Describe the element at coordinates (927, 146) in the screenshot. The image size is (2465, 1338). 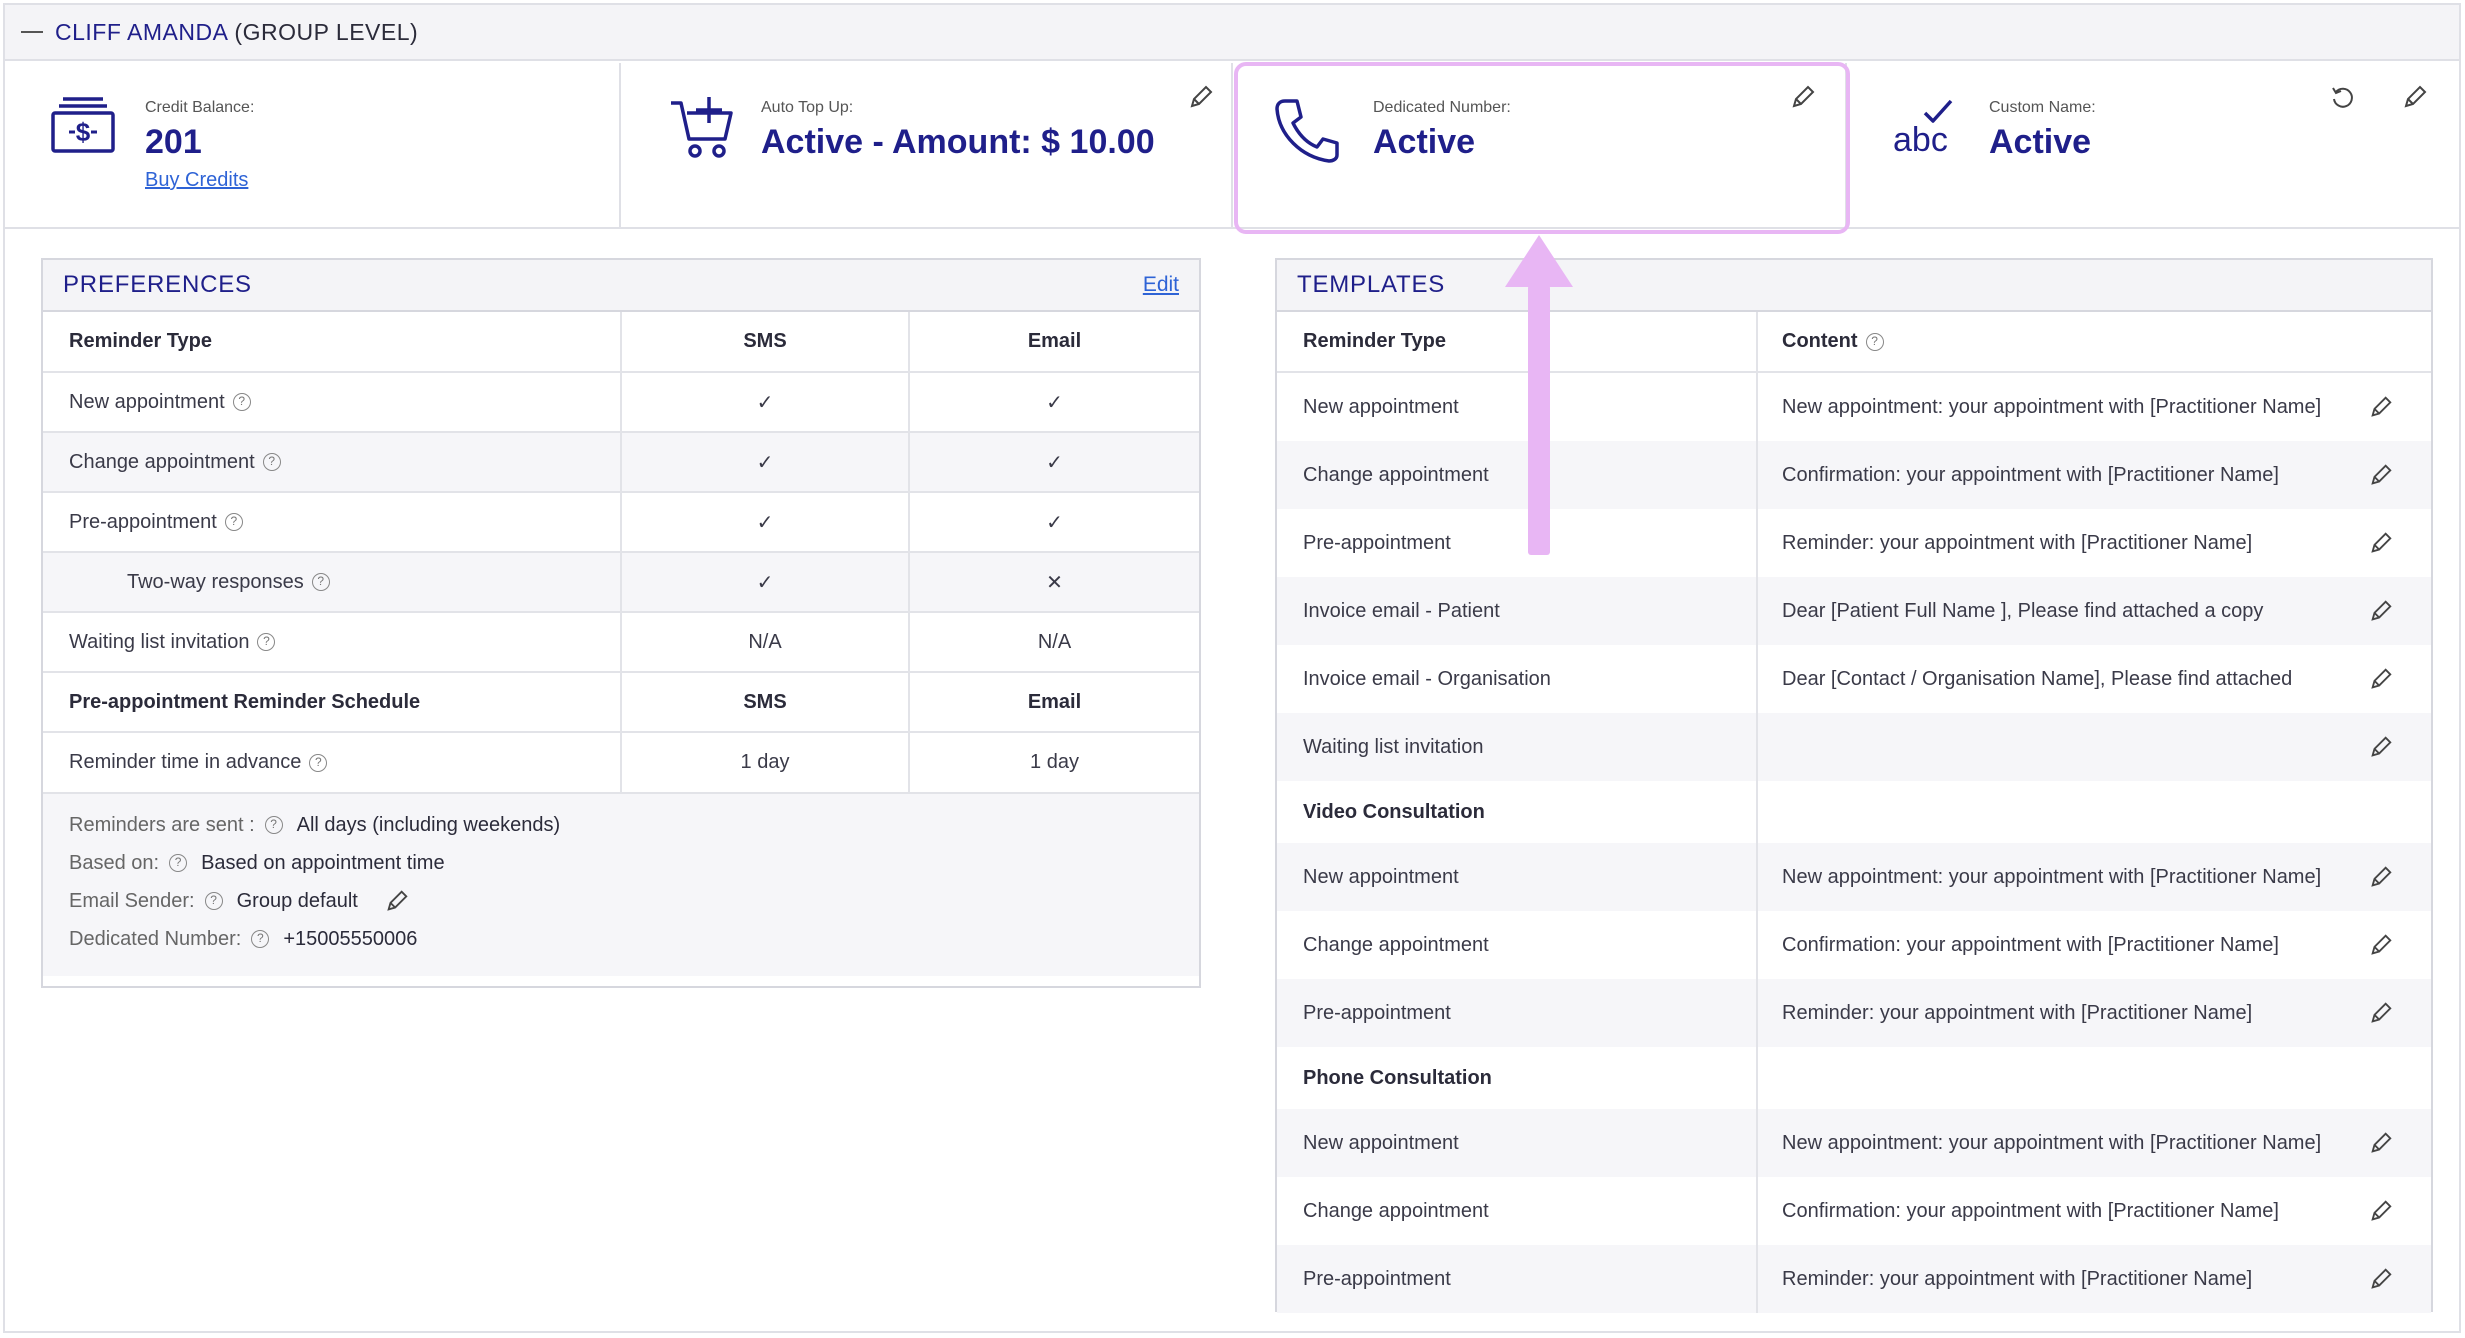
I see `auto-top-up-card: Auto Top Up: Active - Amount: $ 10.00` at that location.